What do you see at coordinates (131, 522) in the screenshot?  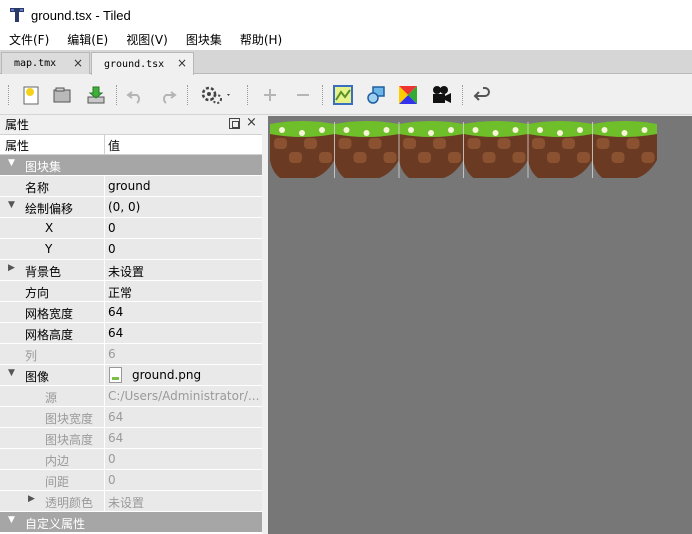 I see `property-group-row: ▼ 自定义属性` at bounding box center [131, 522].